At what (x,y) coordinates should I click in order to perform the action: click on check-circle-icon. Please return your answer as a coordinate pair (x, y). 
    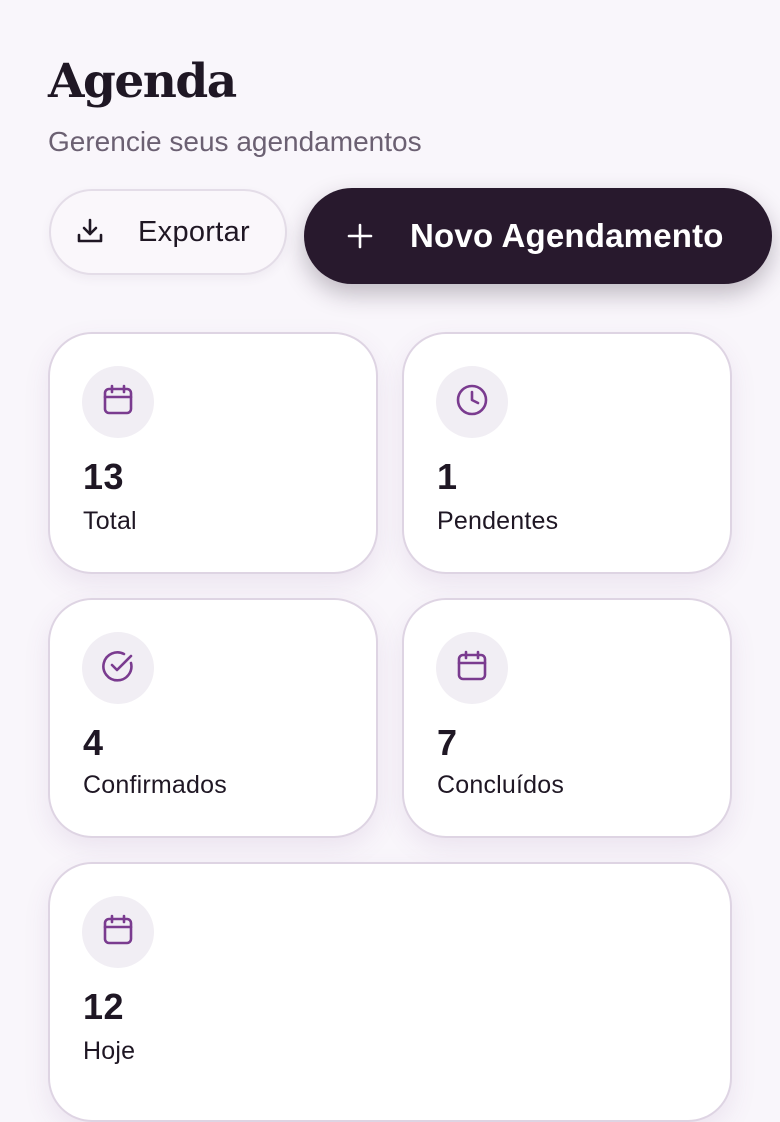
    Looking at the image, I should click on (118, 668).